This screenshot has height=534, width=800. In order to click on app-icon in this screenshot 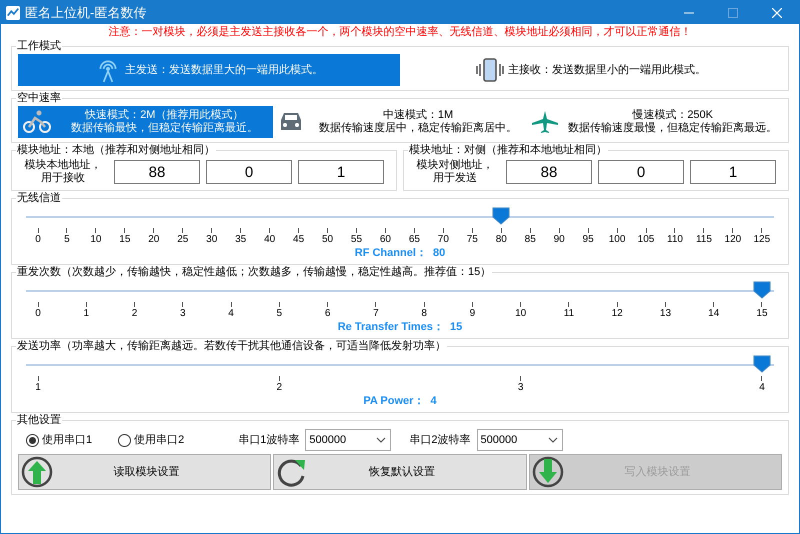, I will do `click(13, 13)`.